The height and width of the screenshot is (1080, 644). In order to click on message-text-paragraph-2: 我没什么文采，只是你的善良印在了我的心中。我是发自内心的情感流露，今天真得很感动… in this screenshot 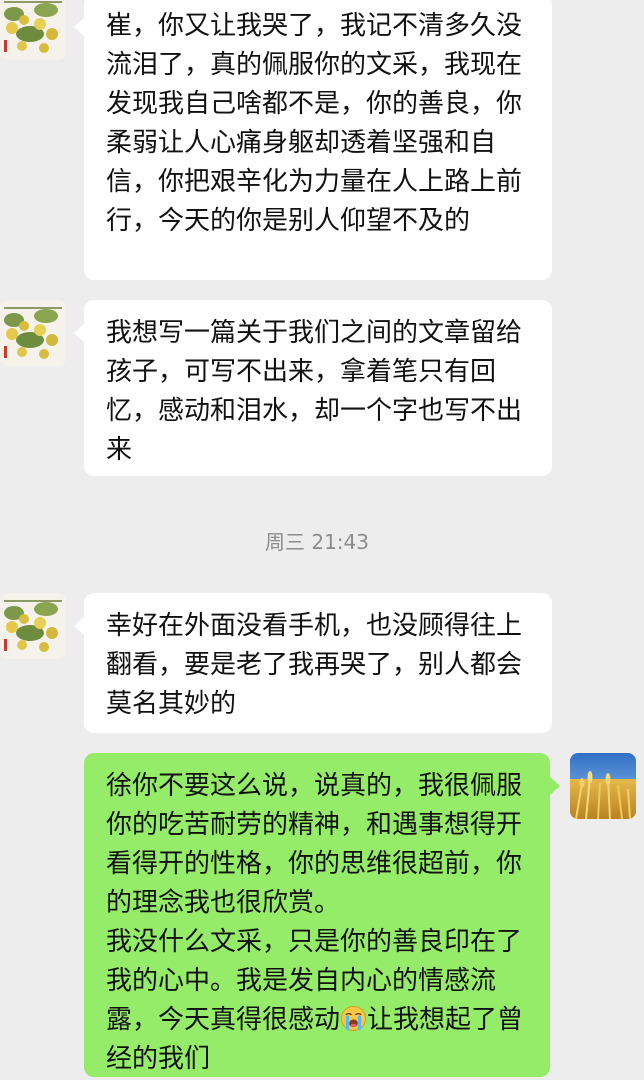, I will do `click(318, 1001)`.